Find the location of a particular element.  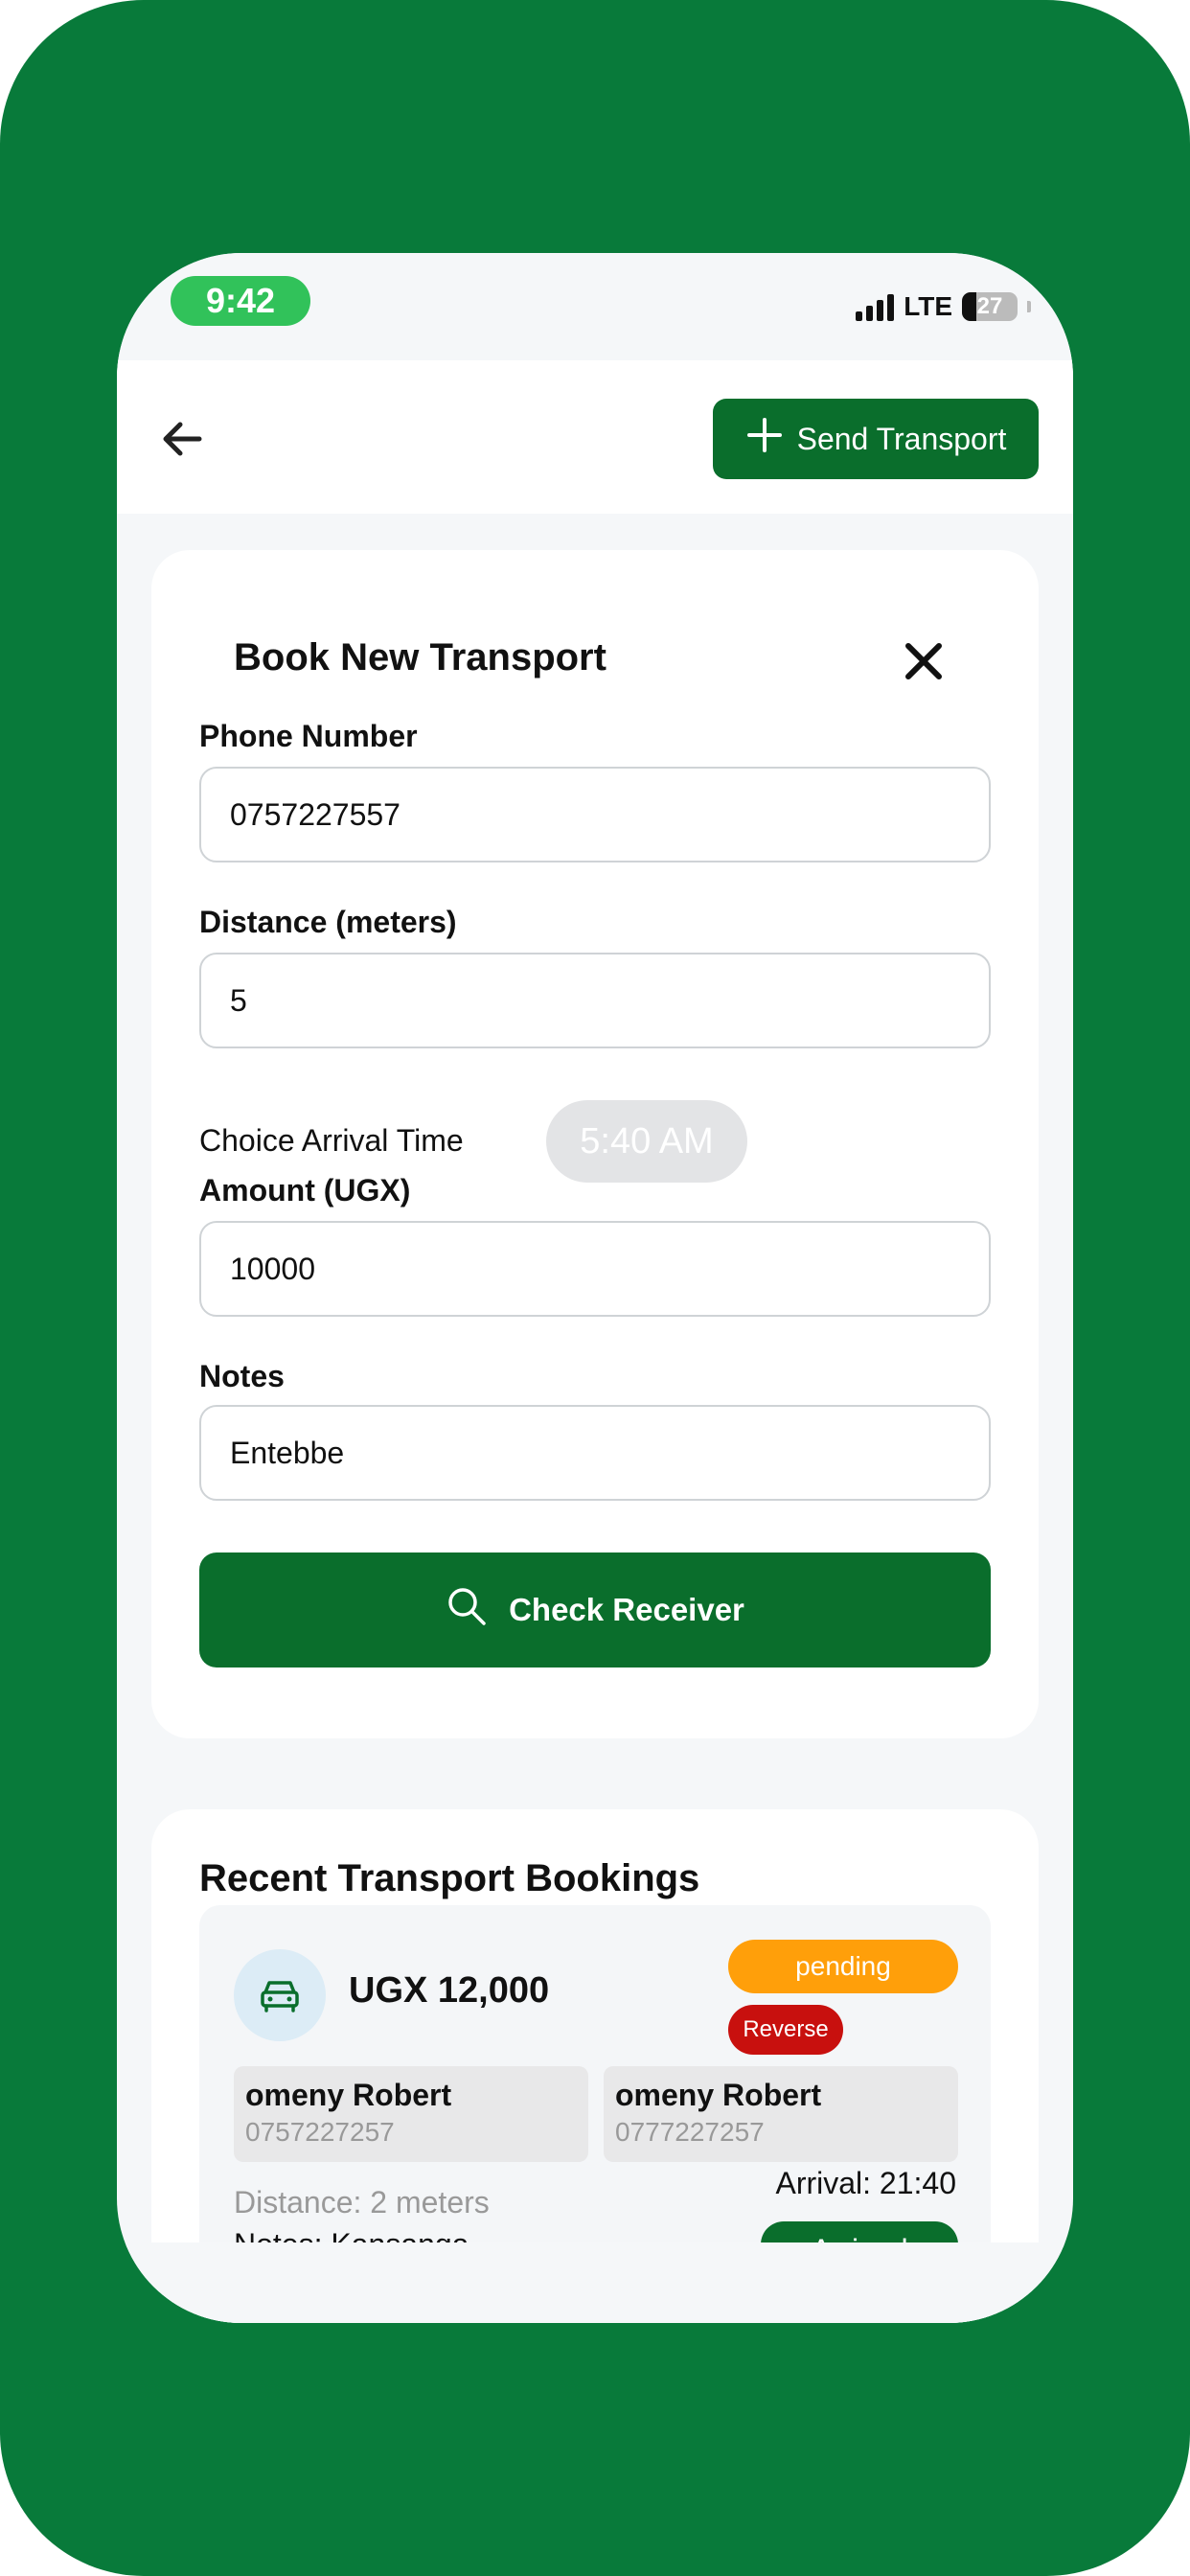

notes-input: Entebbe is located at coordinates (595, 1453).